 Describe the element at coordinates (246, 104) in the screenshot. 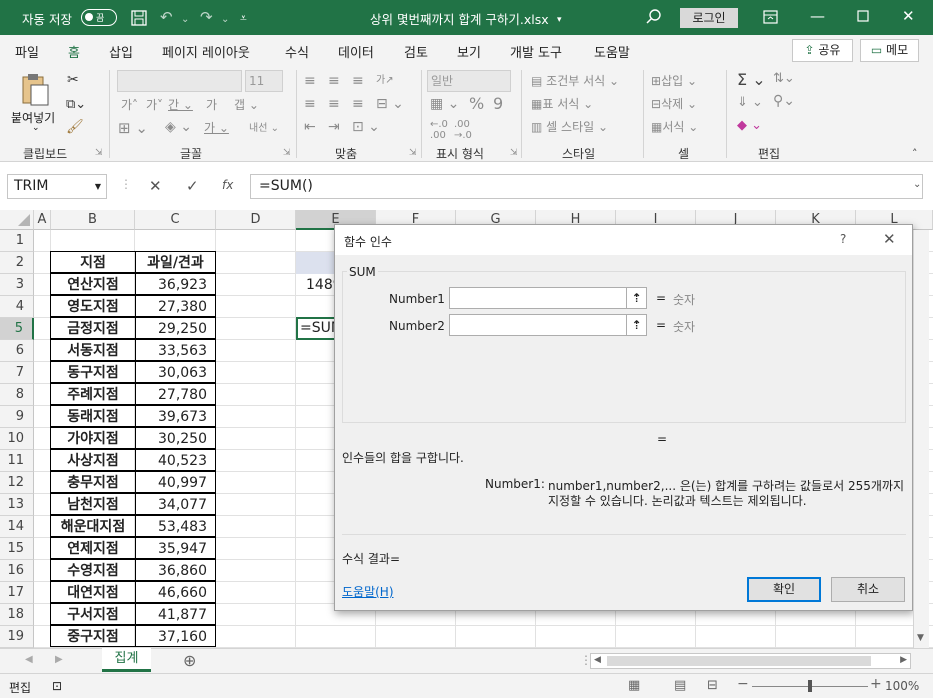

I see `phonetic-icon: 갭 ⌄` at that location.